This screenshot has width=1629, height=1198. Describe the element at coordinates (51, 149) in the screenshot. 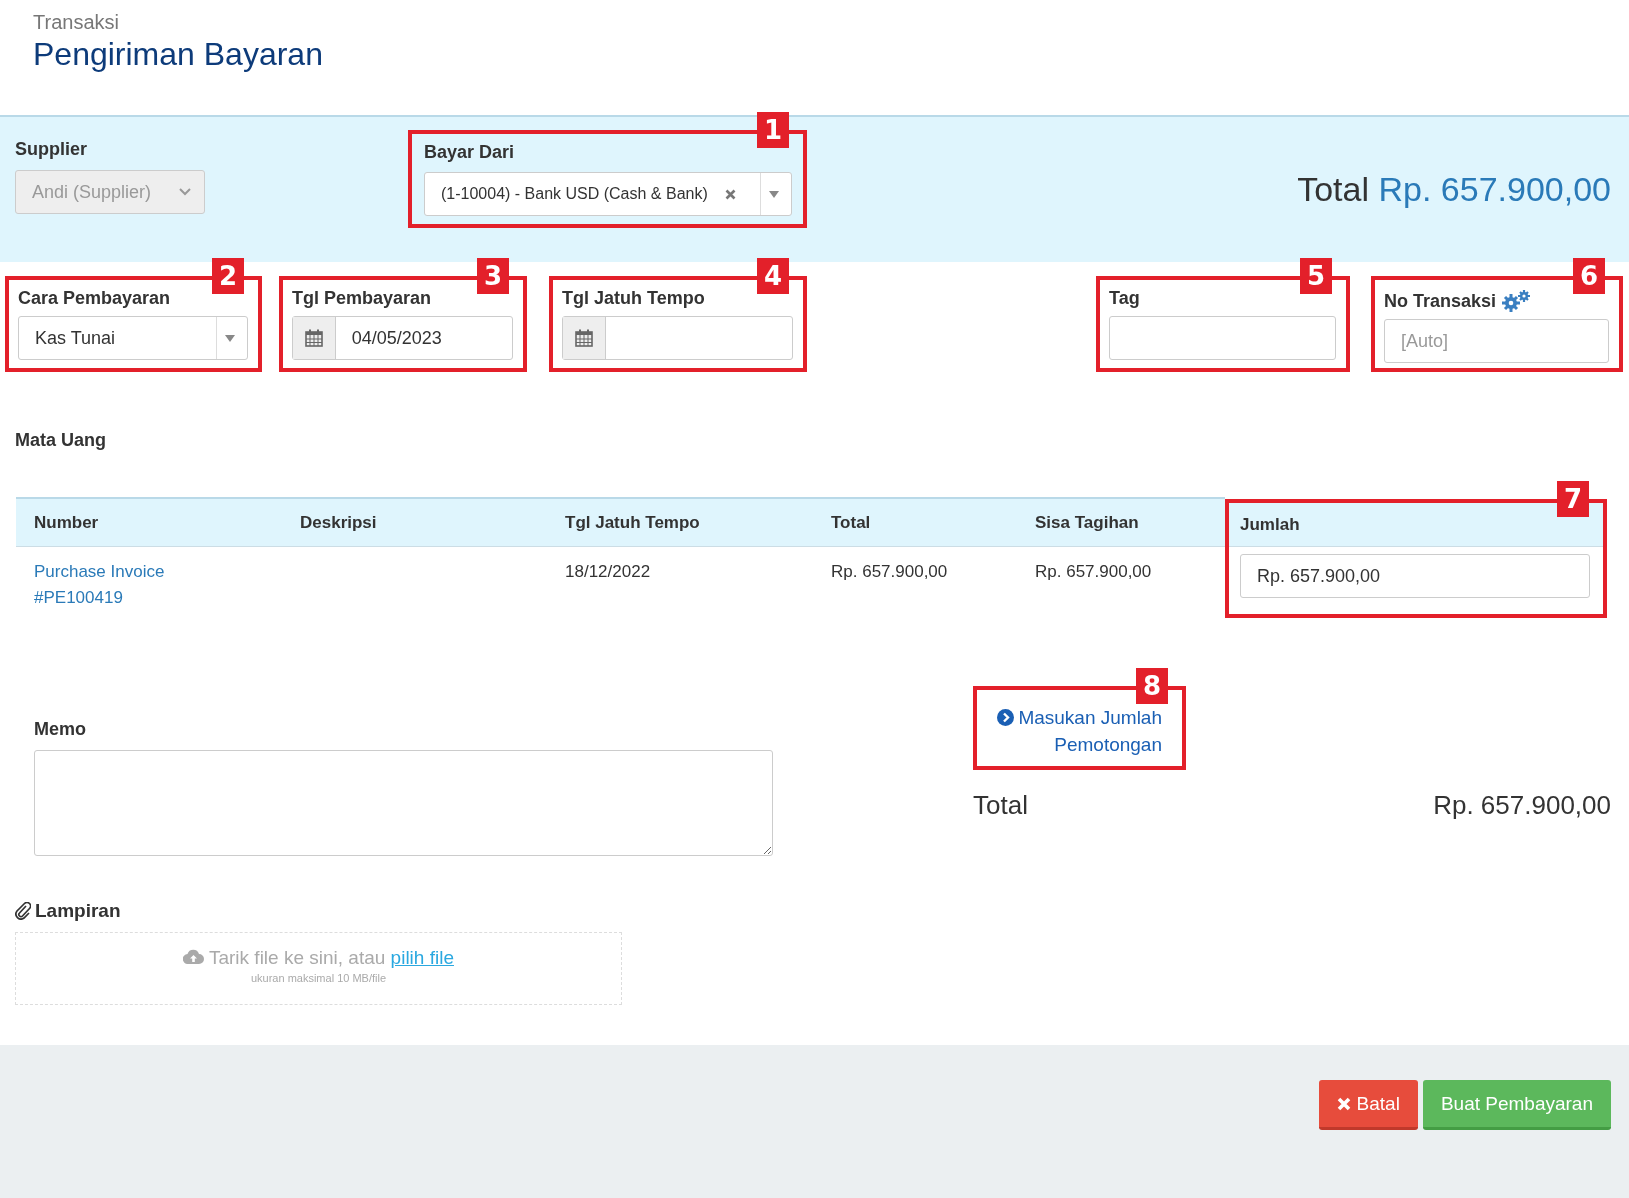

I see `field-label: Supplier` at that location.